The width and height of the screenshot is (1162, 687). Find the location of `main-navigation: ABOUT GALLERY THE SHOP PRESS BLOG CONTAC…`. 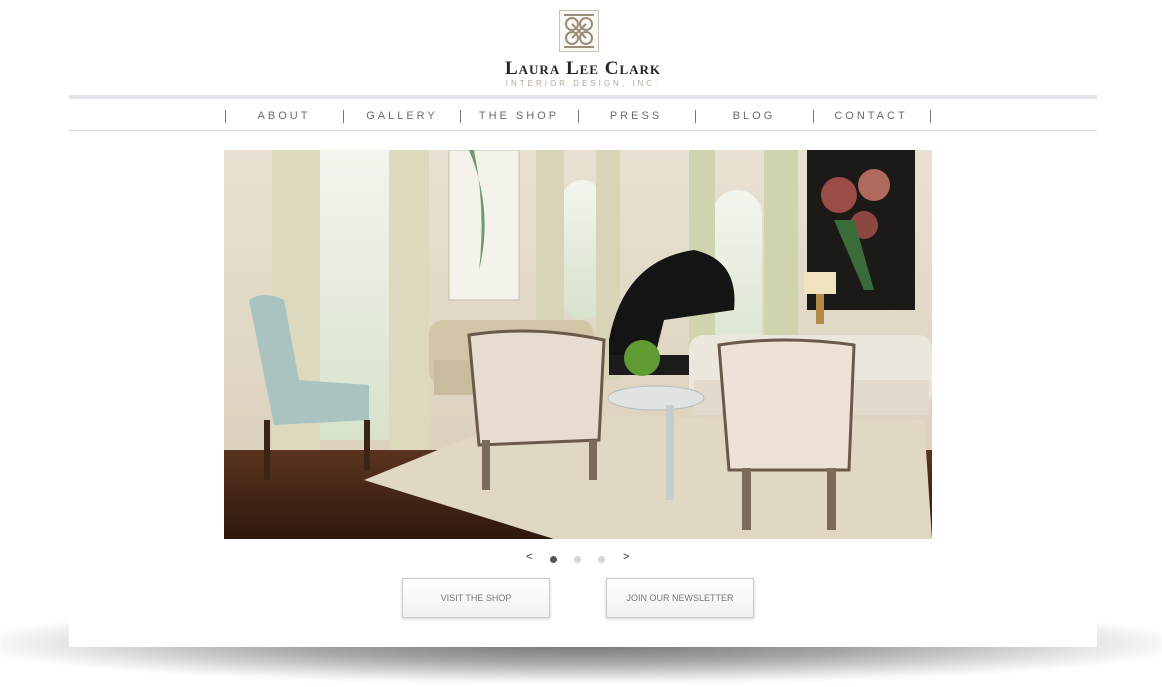

main-navigation: ABOUT GALLERY THE SHOP PRESS BLOG CONTAC… is located at coordinates (583, 113).